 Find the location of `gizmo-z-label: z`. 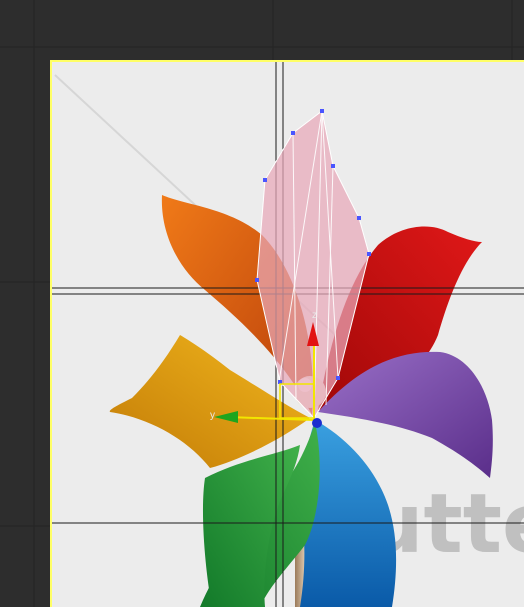

gizmo-z-label: z is located at coordinates (314, 315).